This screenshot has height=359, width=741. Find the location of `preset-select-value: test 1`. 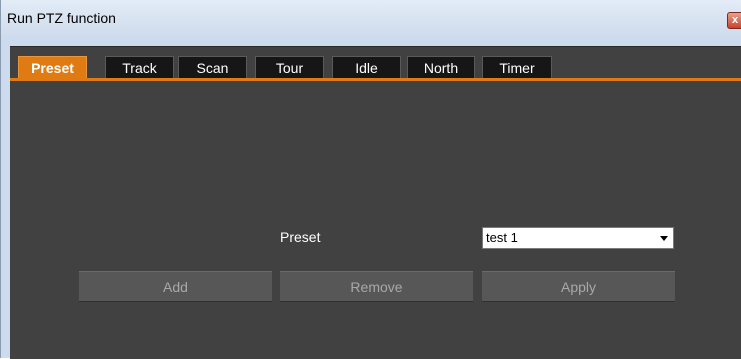

preset-select-value: test 1 is located at coordinates (502, 237).